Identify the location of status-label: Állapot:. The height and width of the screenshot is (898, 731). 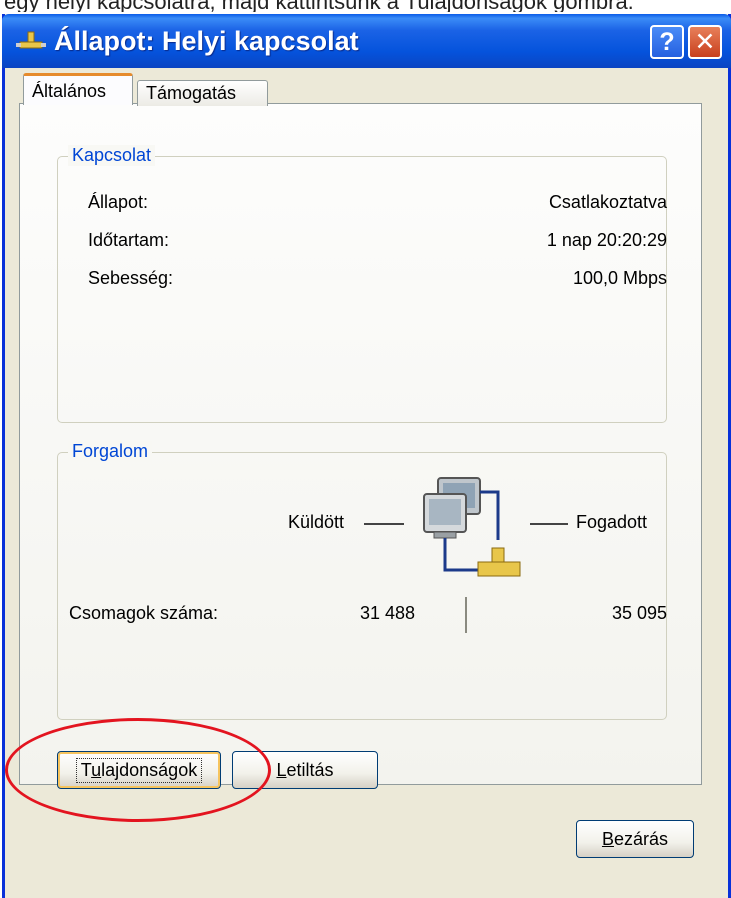
(118, 202).